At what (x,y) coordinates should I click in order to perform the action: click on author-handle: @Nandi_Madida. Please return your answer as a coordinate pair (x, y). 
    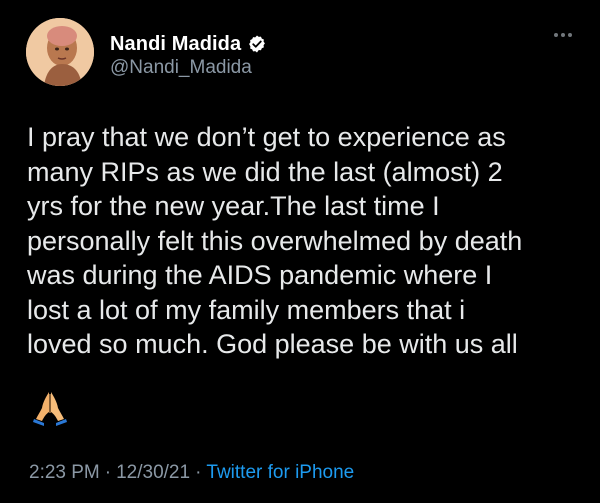
    Looking at the image, I should click on (188, 68).